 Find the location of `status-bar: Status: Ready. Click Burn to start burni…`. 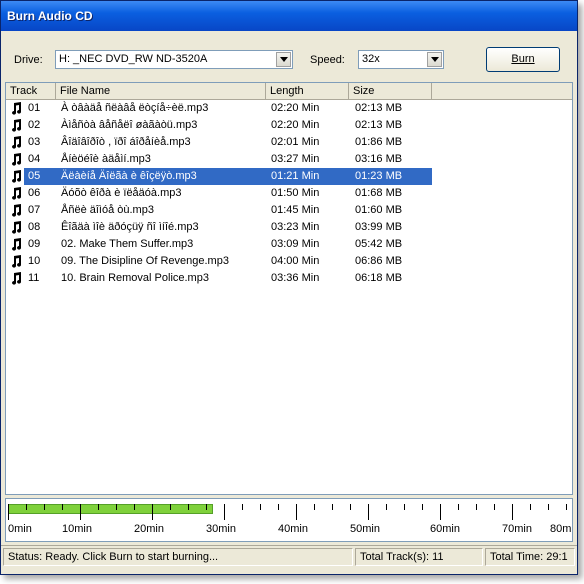

status-bar: Status: Ready. Click Burn to start burni… is located at coordinates (289, 556).